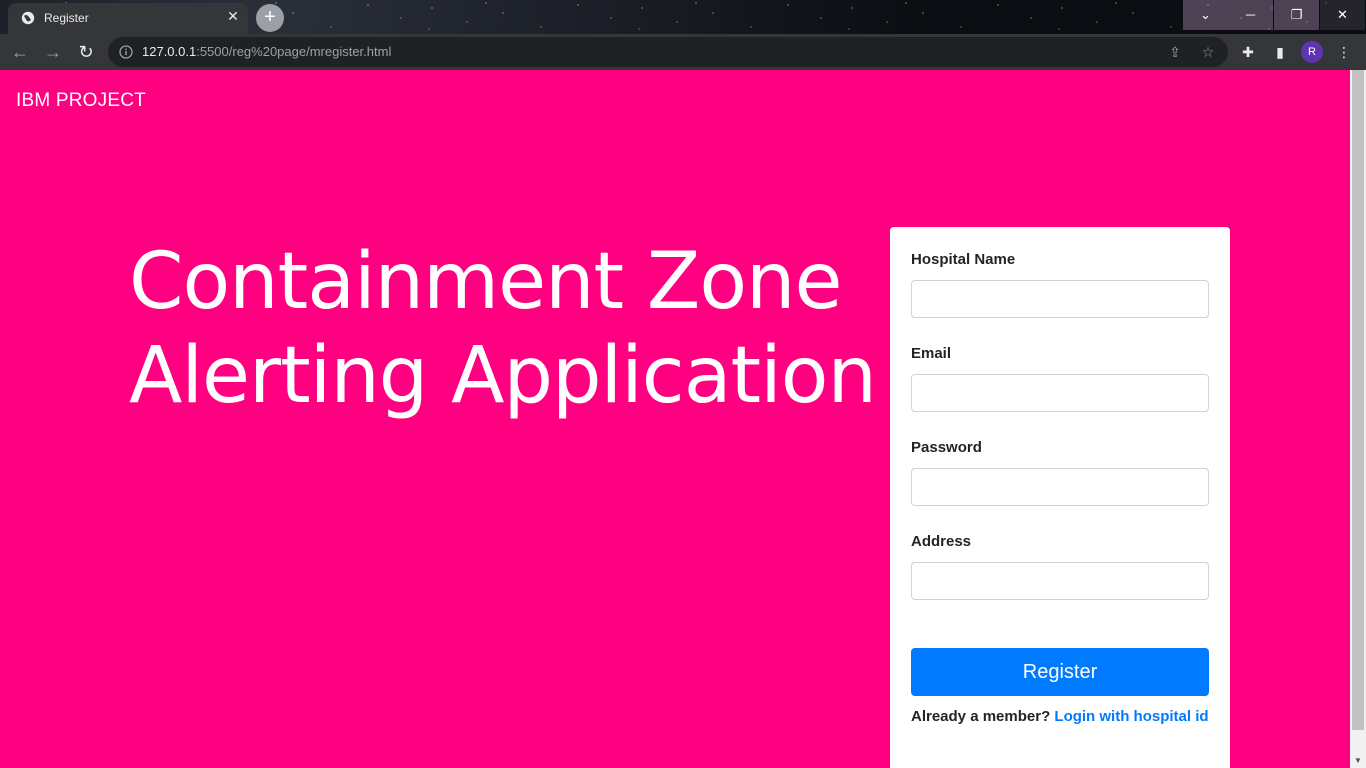  What do you see at coordinates (1131, 716) in the screenshot?
I see `login-link: Login with hospital id` at bounding box center [1131, 716].